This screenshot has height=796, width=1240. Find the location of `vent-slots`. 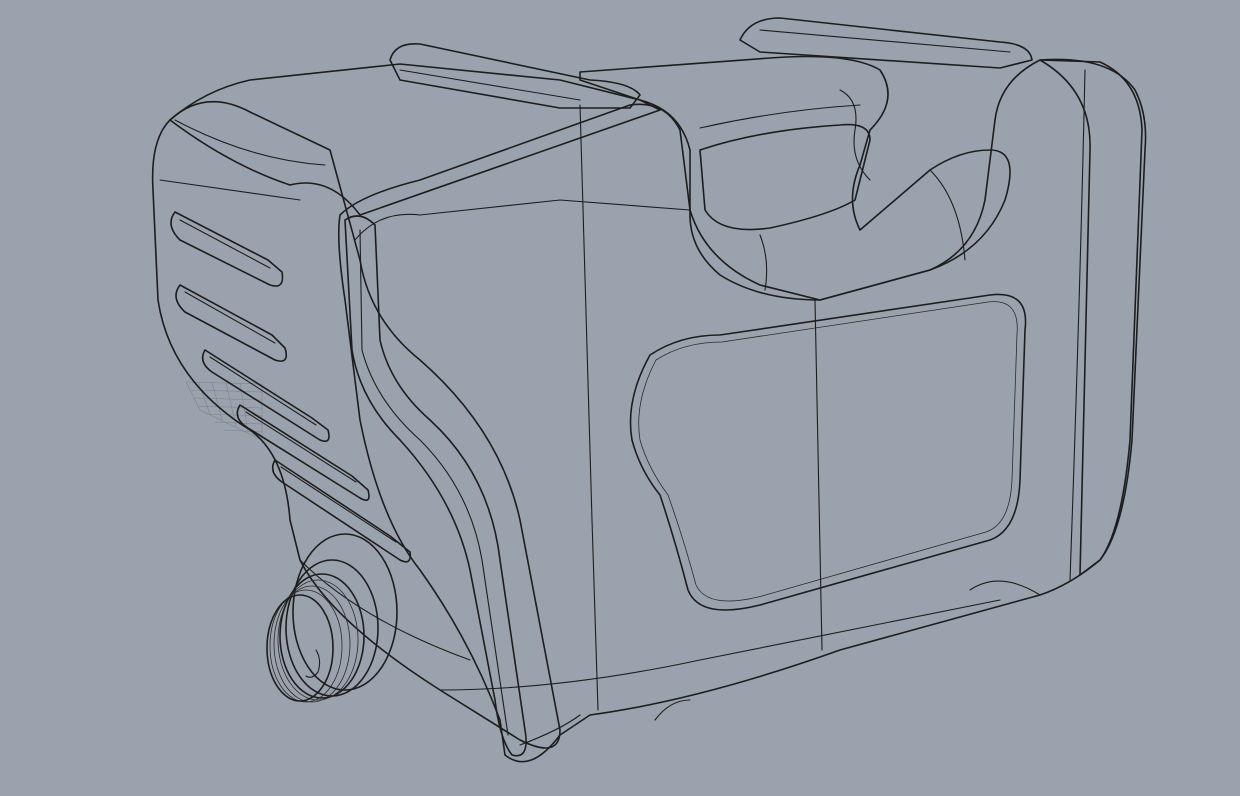

vent-slots is located at coordinates (291, 387).